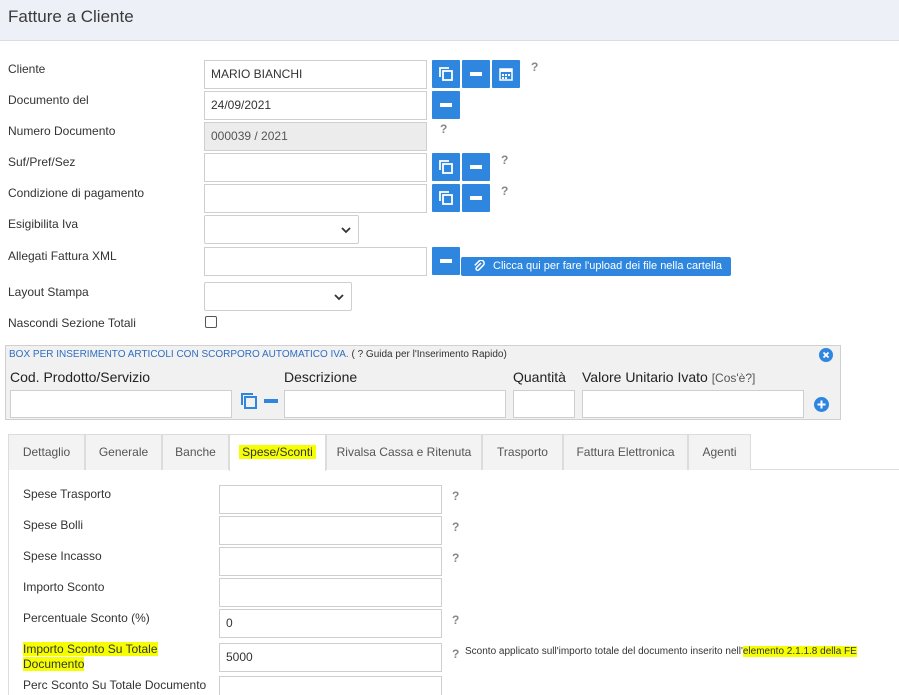 This screenshot has width=899, height=695. I want to click on tab-spese-sconti: Spese/Sconti, so click(277, 452).